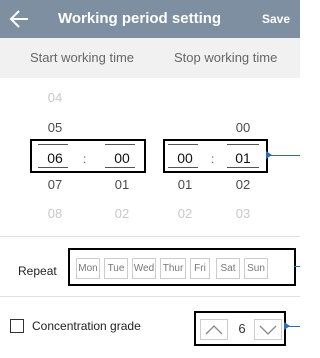 The image size is (320, 358). Describe the element at coordinates (228, 268) in the screenshot. I see `day-toggle-sat: Sat` at that location.